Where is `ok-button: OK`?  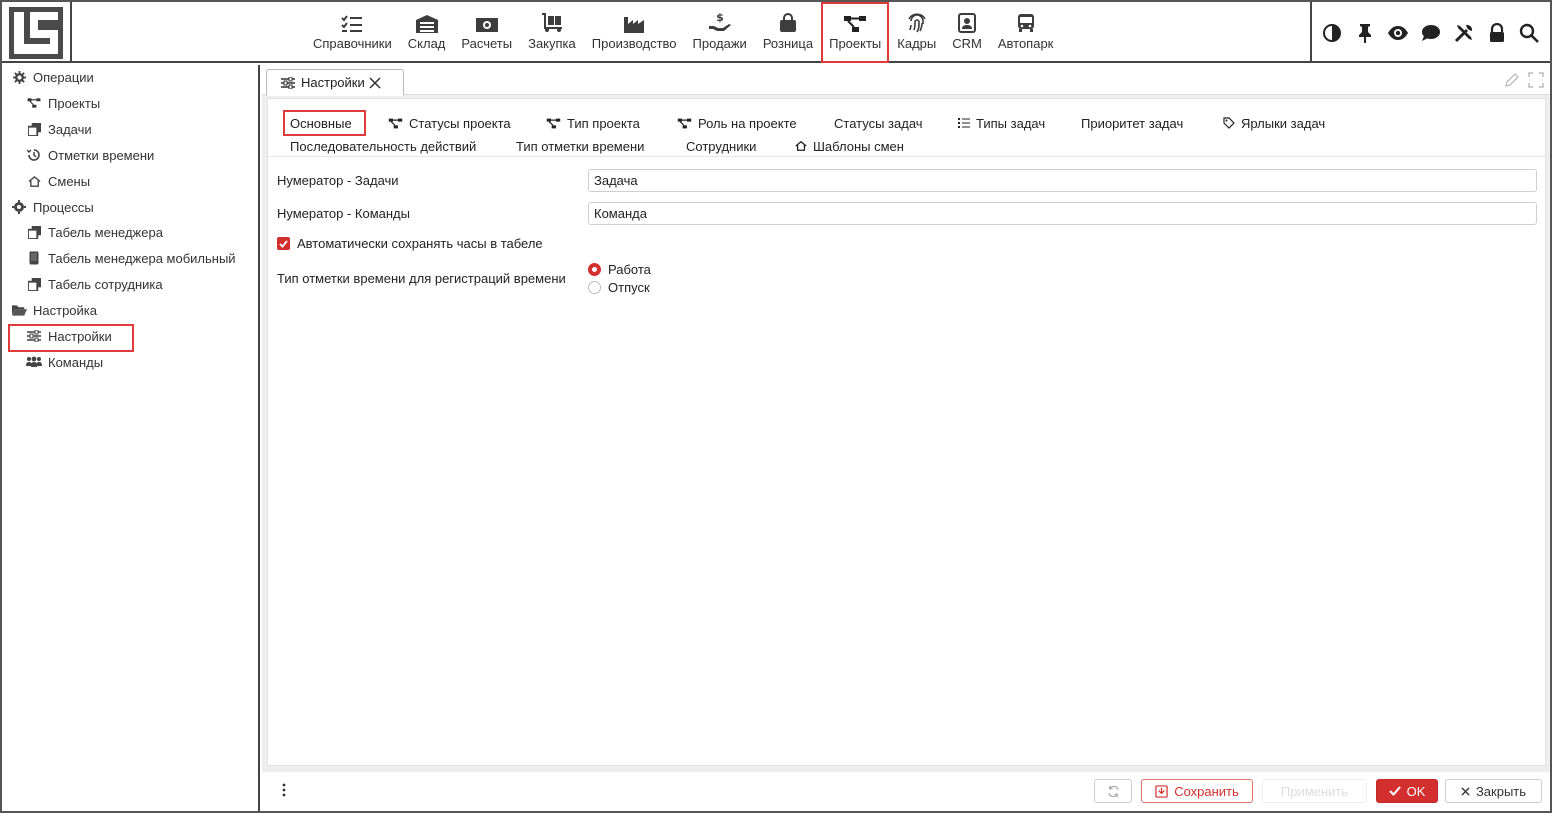
ok-button: OK is located at coordinates (1407, 791).